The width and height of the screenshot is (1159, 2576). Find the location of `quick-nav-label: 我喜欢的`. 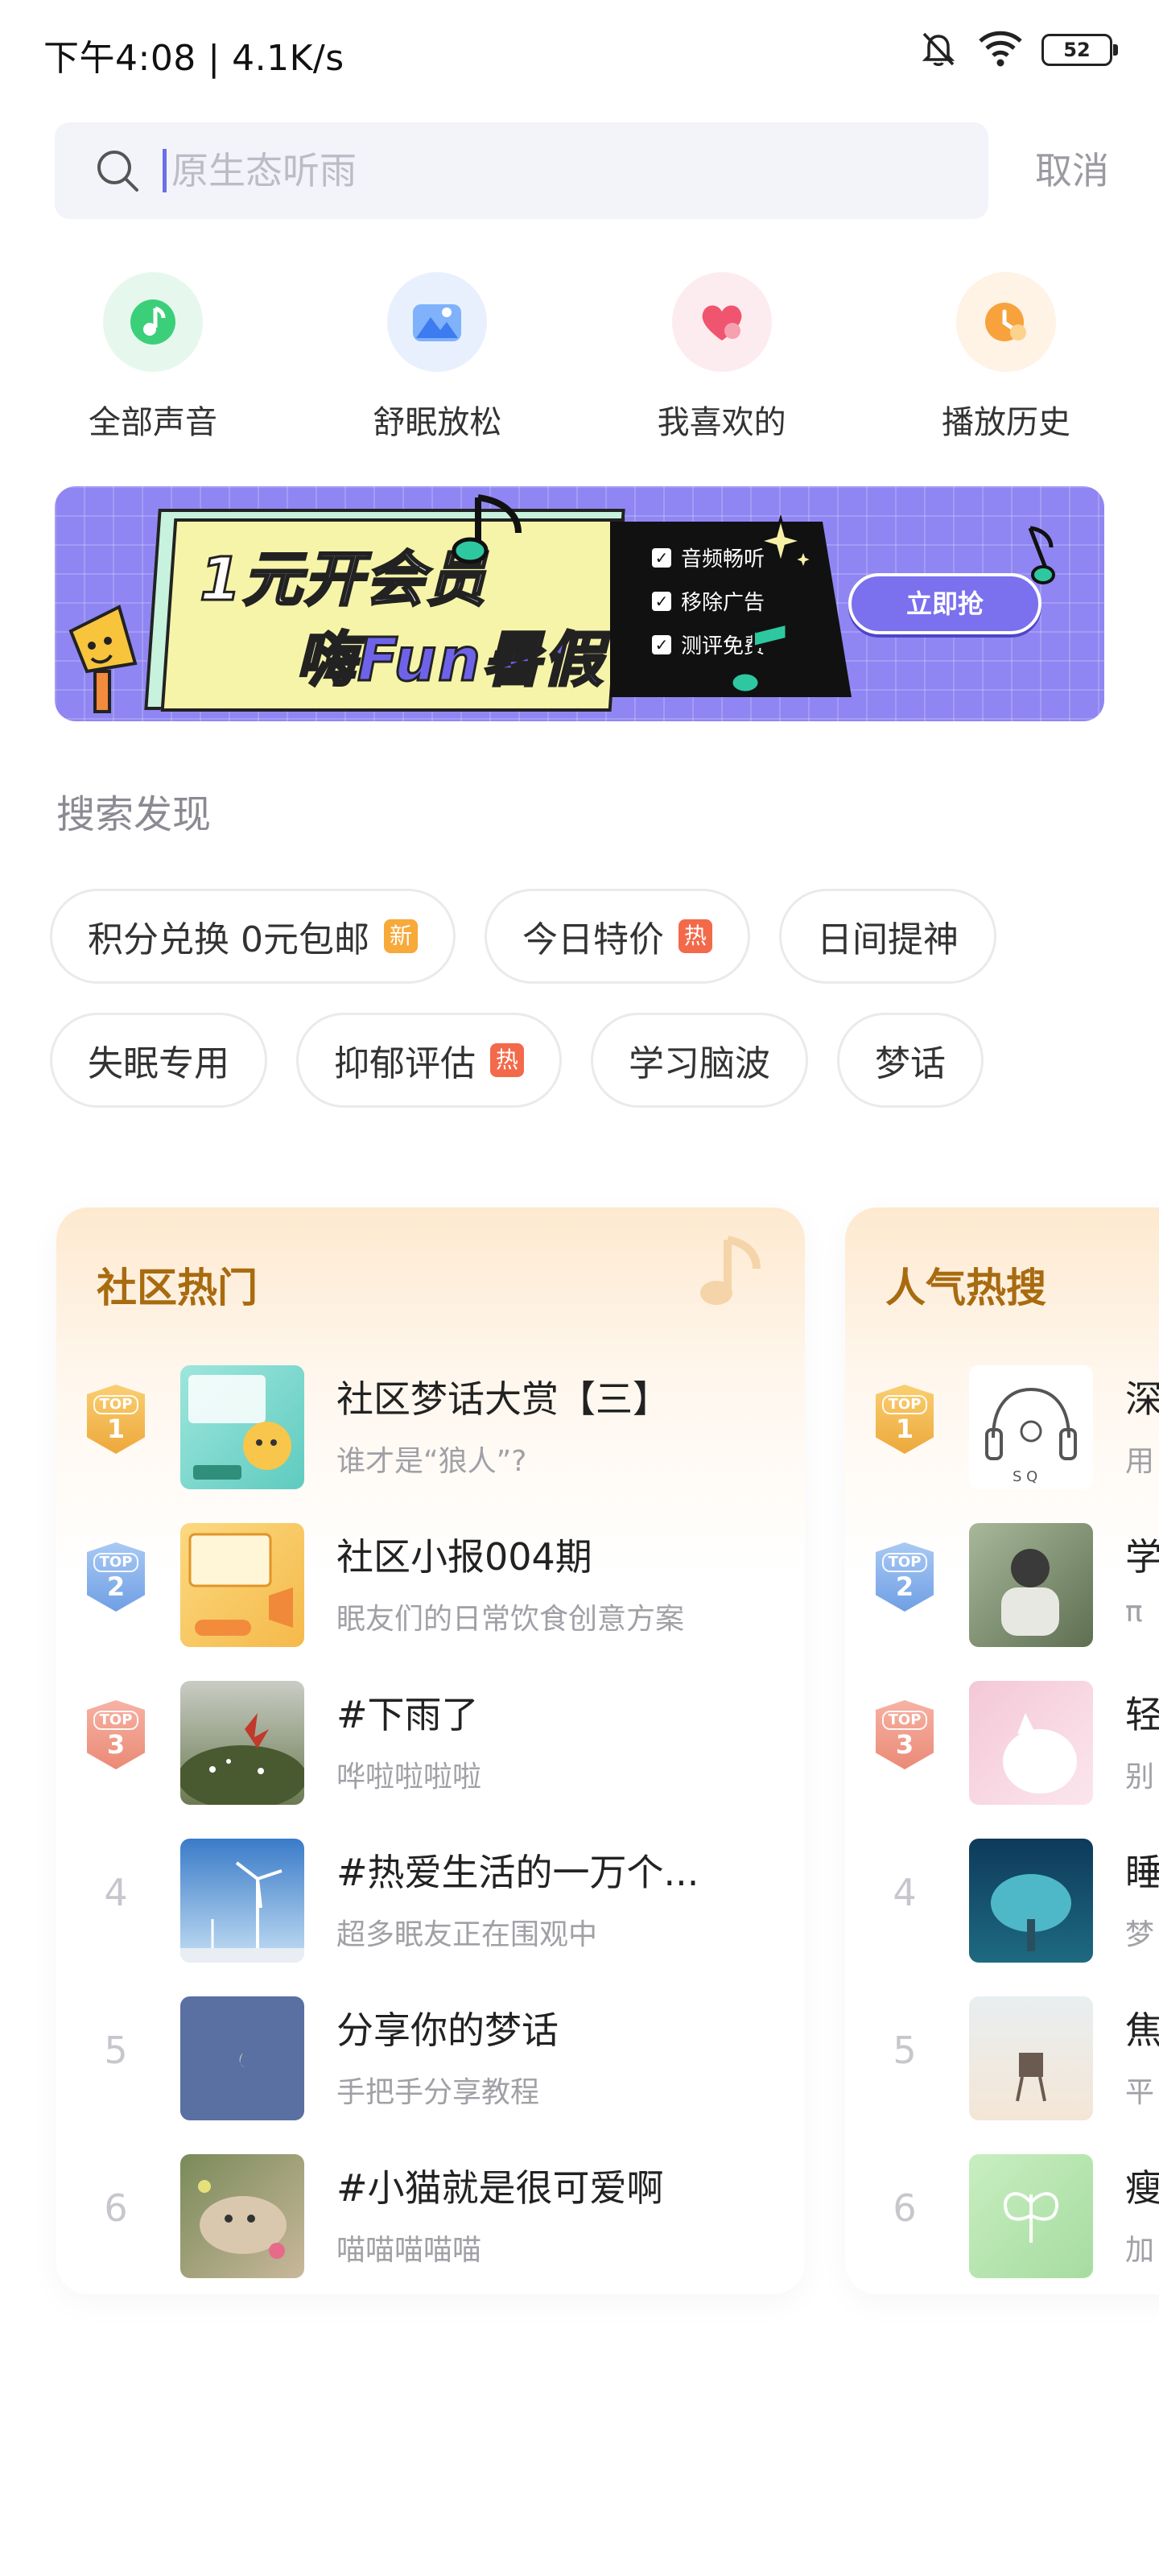

quick-nav-label: 我喜欢的 is located at coordinates (721, 422).